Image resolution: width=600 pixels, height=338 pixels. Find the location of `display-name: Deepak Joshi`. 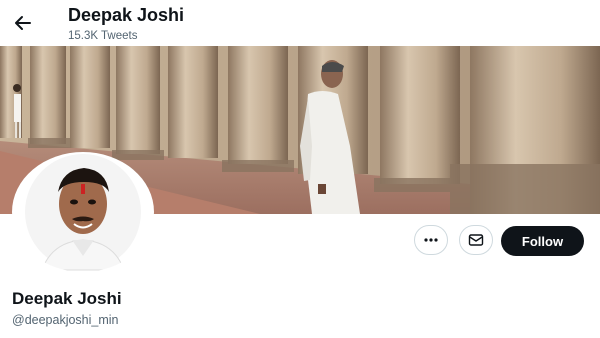

display-name: Deepak Joshi is located at coordinates (67, 298).